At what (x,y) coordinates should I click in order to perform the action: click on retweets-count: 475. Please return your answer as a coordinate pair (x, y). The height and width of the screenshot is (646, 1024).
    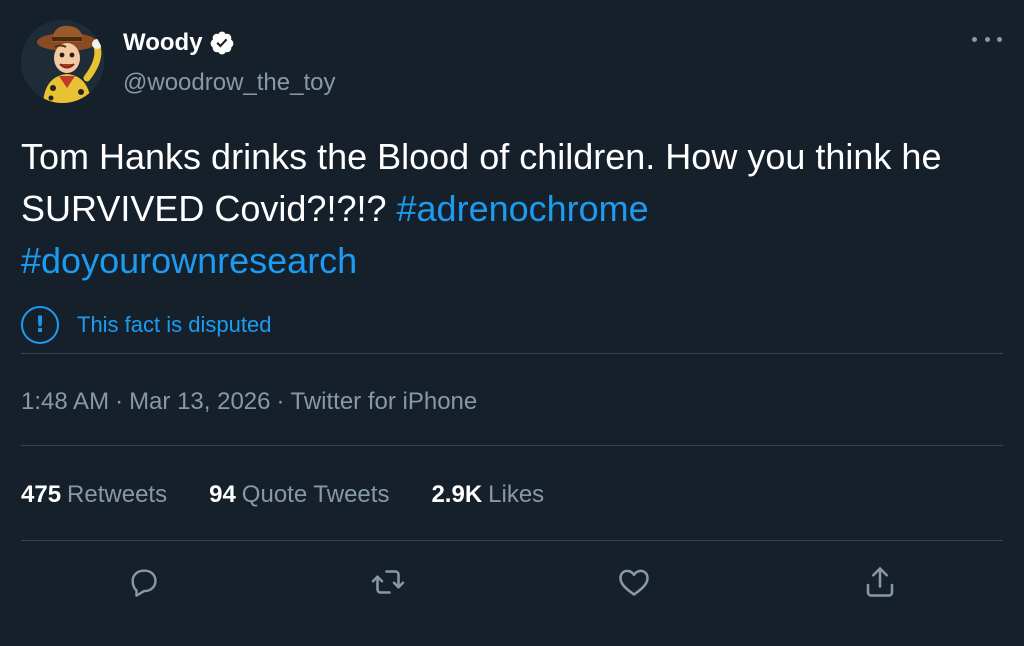
    Looking at the image, I should click on (41, 494).